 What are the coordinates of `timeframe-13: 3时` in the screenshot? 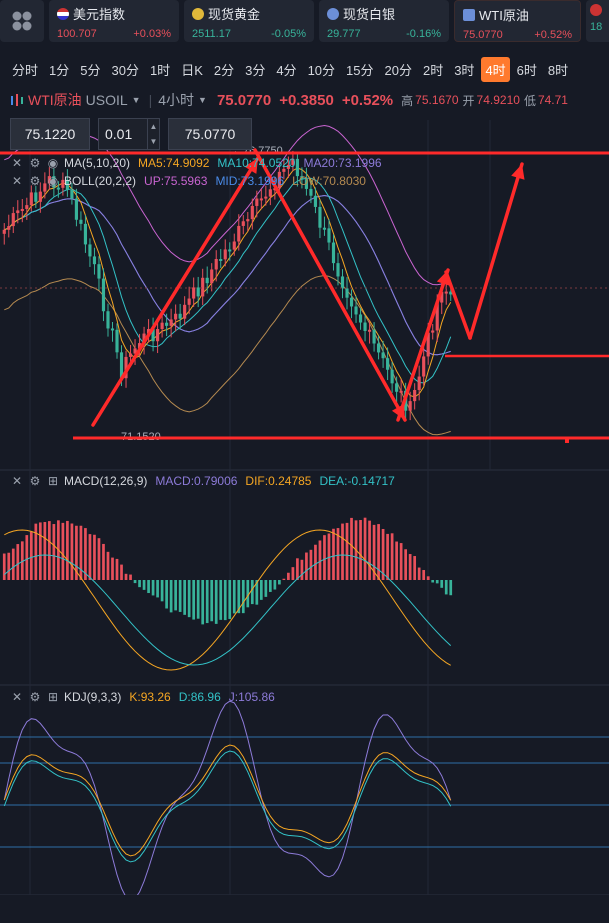 It's located at (464, 69).